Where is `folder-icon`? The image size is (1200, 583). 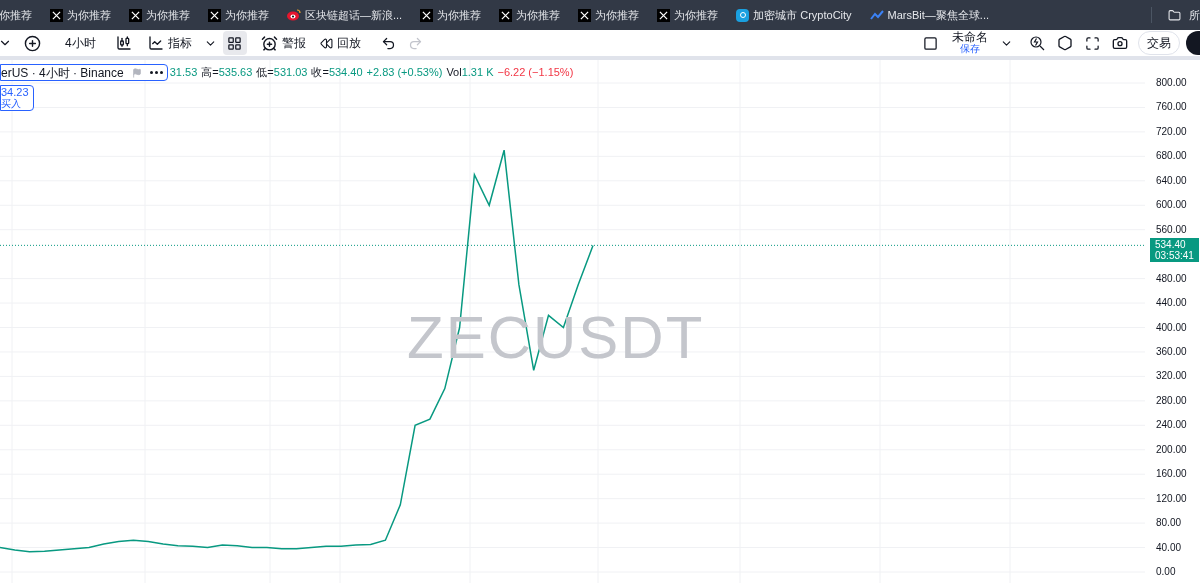 folder-icon is located at coordinates (1174, 15).